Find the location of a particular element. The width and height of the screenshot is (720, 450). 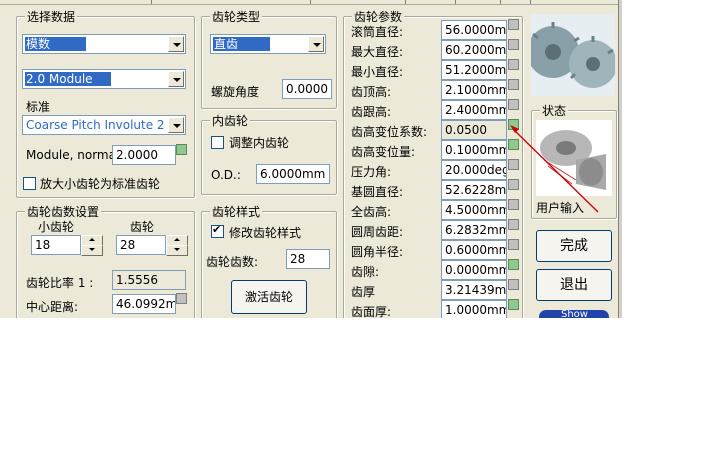

finish-button: 完成 is located at coordinates (574, 246).